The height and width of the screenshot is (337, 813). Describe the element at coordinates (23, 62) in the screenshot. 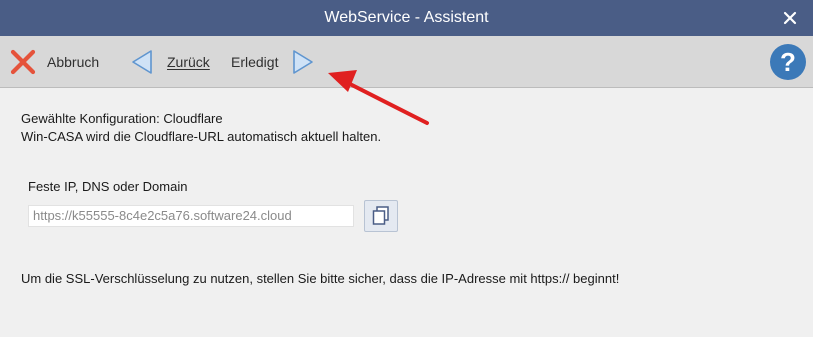

I see `red-x-icon` at that location.